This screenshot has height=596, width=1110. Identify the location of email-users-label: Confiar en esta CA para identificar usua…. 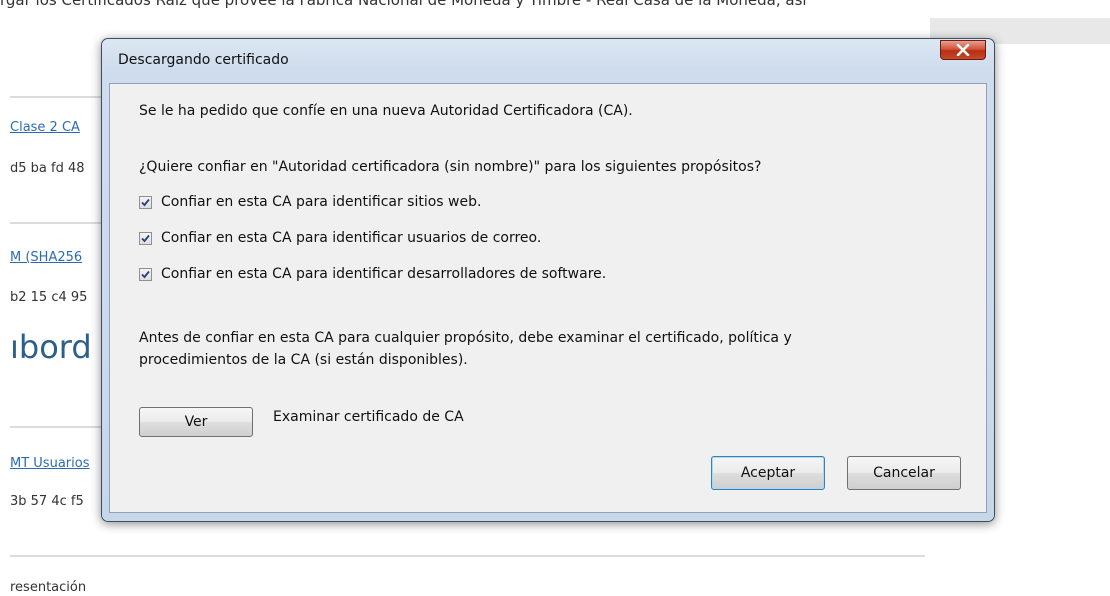
(351, 238).